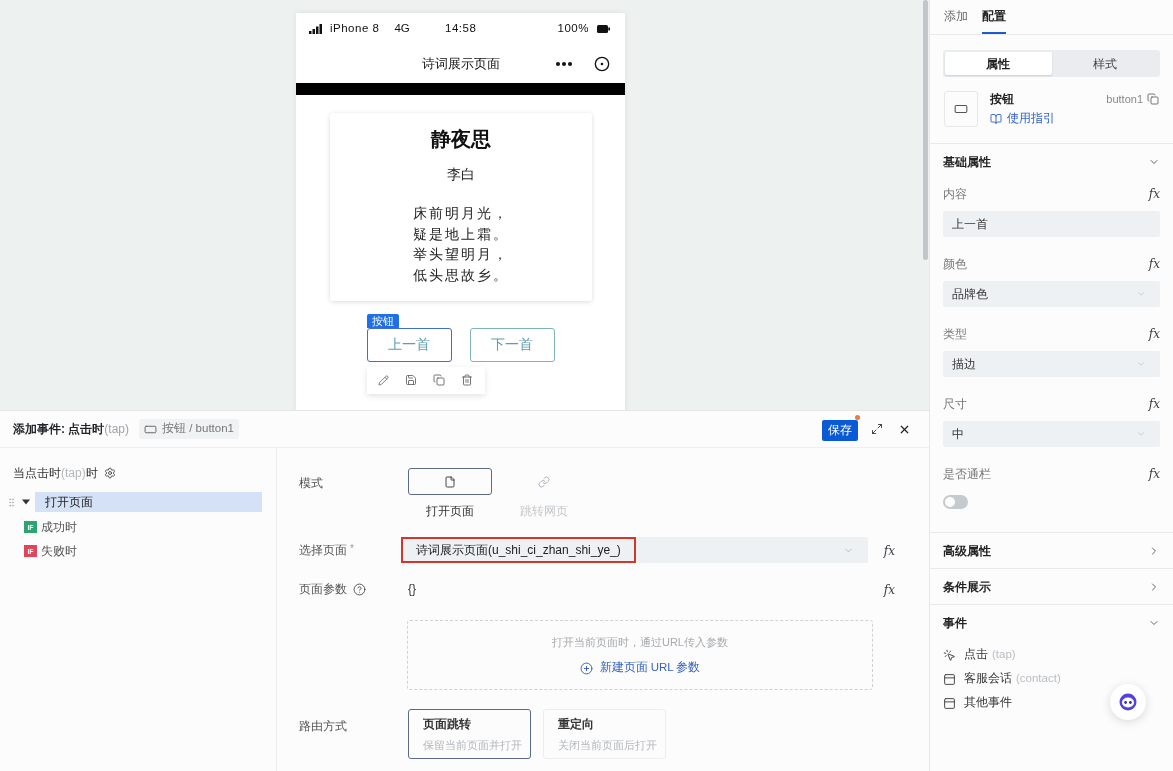 Image resolution: width=1173 pixels, height=771 pixels. I want to click on field-label: 颜色, so click(955, 264).